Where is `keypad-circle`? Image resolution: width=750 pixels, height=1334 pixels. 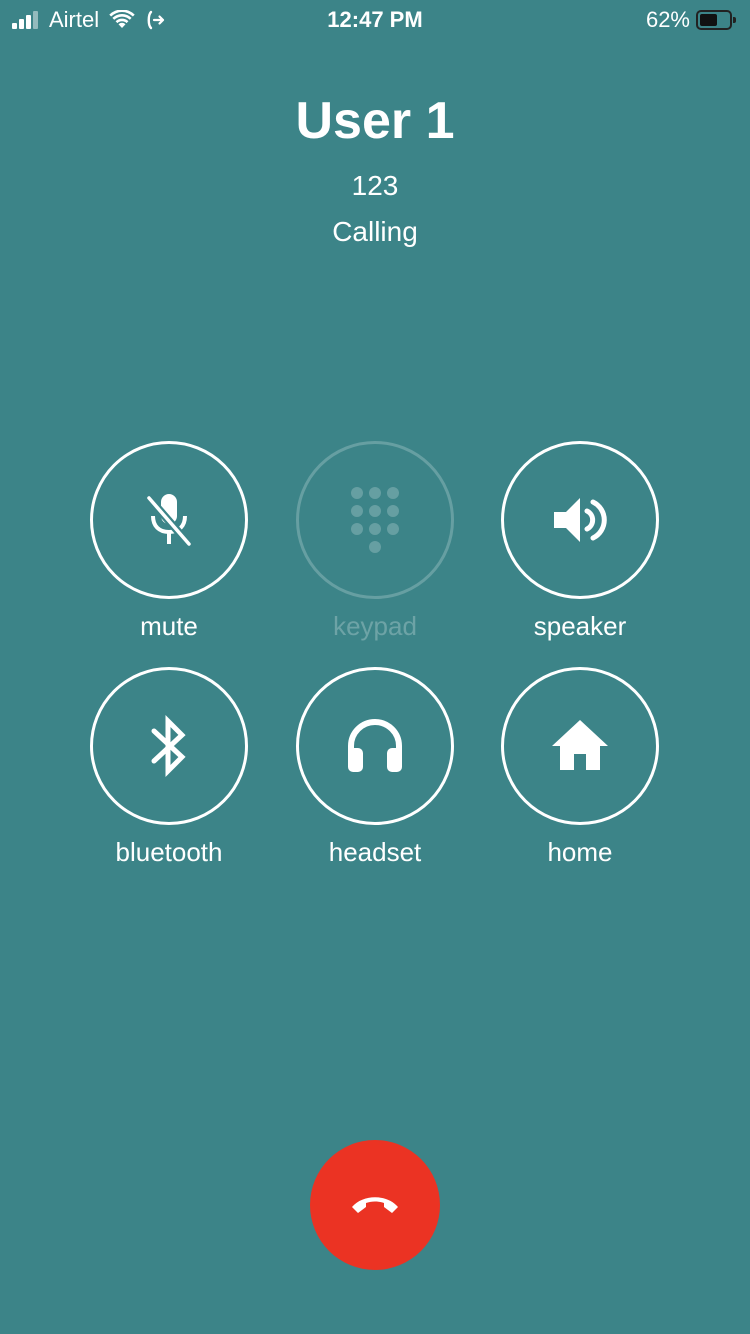 keypad-circle is located at coordinates (375, 520).